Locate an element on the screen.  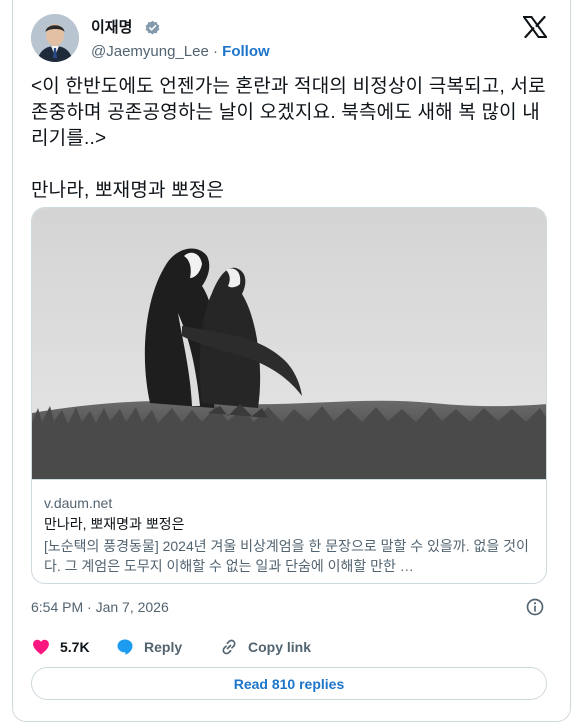
handle: @Jaemyung_Lee is located at coordinates (150, 51).